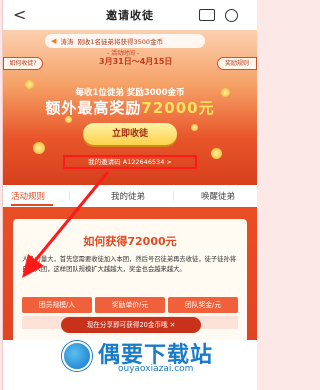  What do you see at coordinates (237, 63) in the screenshot?
I see `reward-rules-button: 奖励规则` at bounding box center [237, 63].